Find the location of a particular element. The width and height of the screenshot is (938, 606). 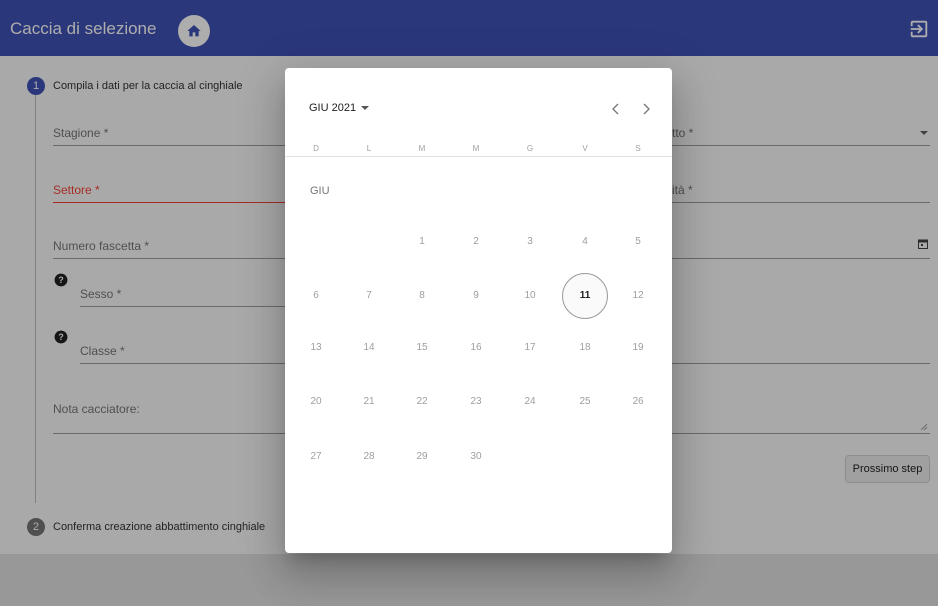

calendar-day: 18 is located at coordinates (585, 348).